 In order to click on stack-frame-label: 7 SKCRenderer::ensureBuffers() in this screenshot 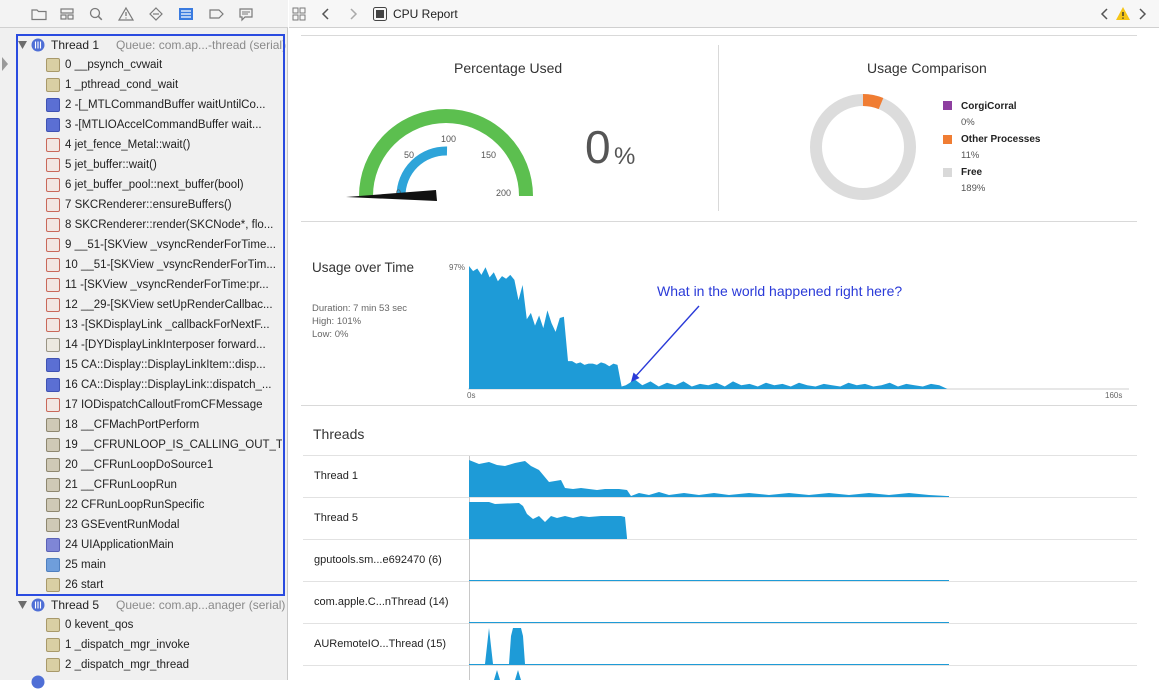, I will do `click(148, 205)`.